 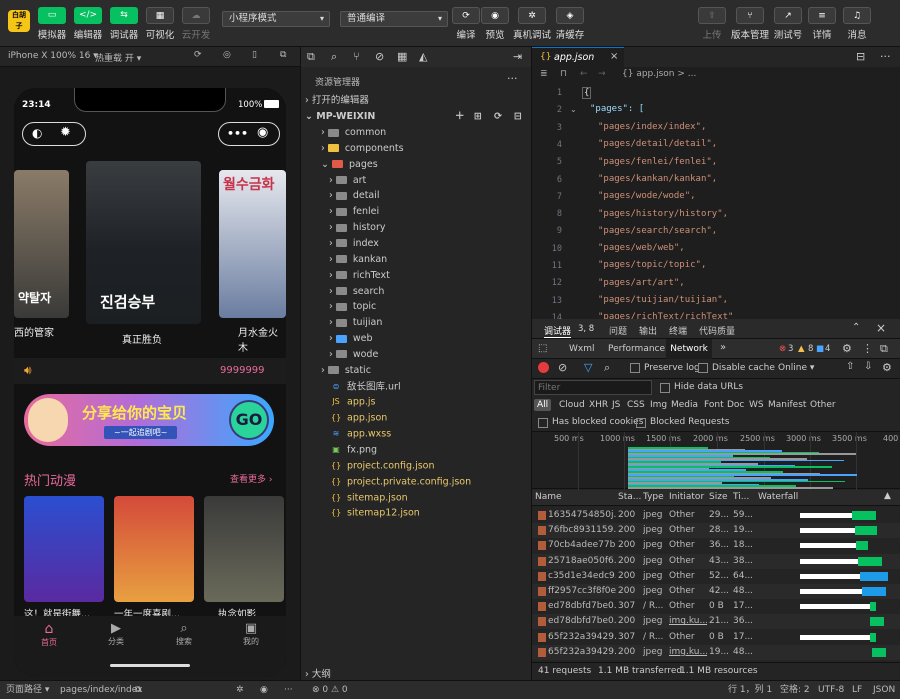 I want to click on copy-icon: ⧉, so click(x=138, y=690).